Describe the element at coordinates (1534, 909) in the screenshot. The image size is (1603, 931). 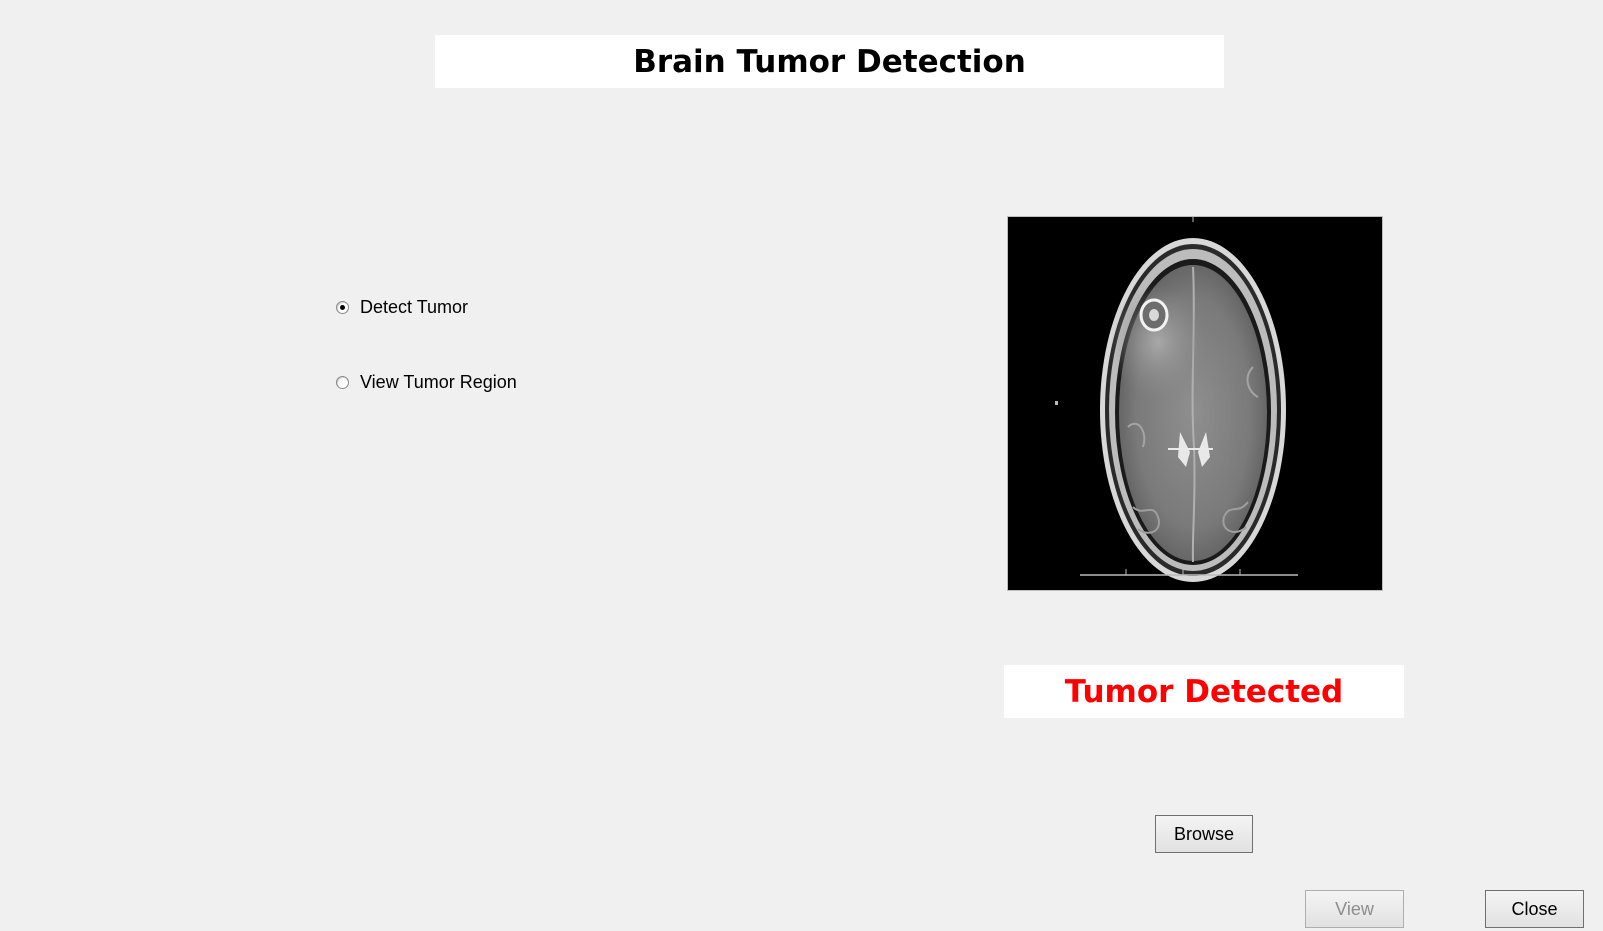
I see `close-button: Close` at that location.